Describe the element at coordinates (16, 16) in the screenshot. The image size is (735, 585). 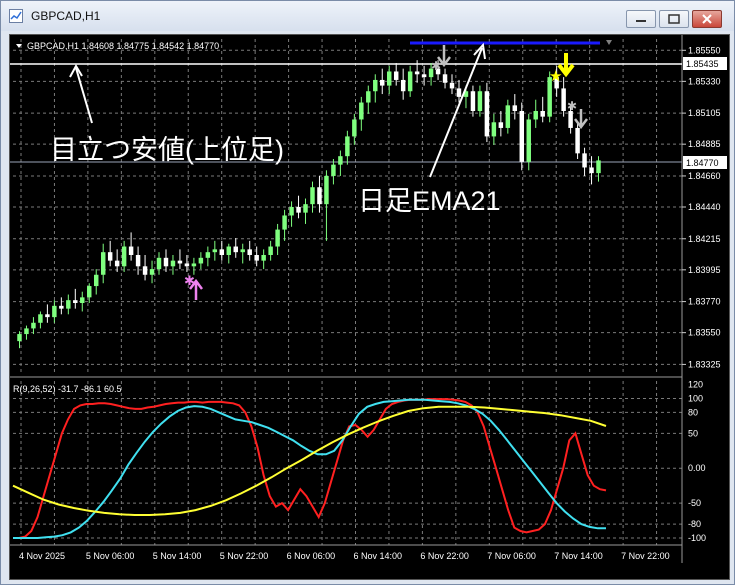
I see `chart-app-icon` at that location.